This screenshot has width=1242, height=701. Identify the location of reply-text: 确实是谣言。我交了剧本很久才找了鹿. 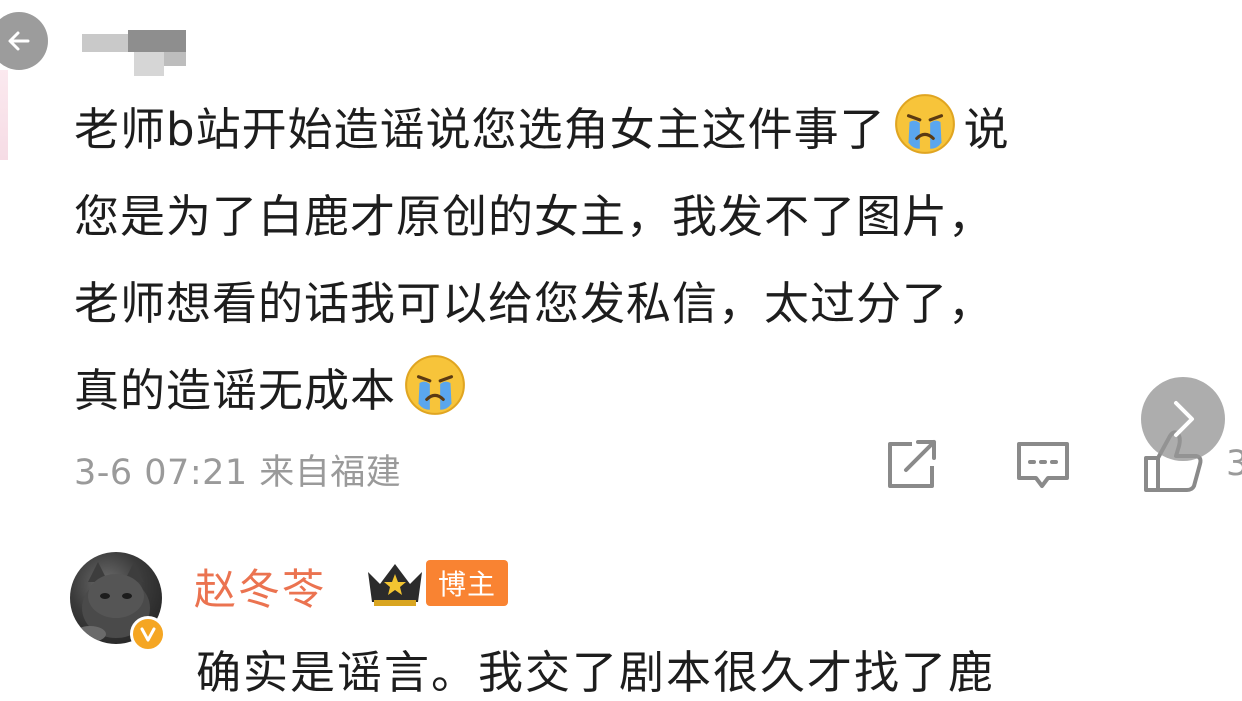
(596, 672).